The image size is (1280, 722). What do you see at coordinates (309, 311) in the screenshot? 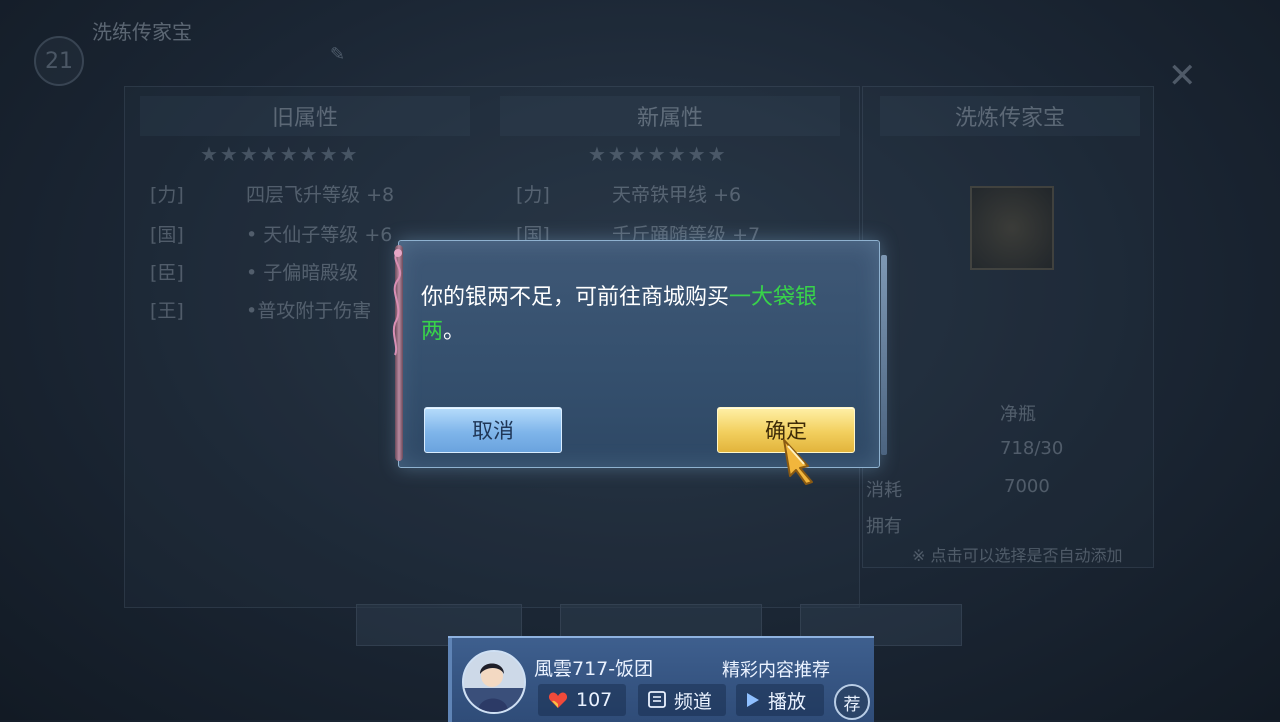
I see `attr-text: •普攻附于伤害` at bounding box center [309, 311].